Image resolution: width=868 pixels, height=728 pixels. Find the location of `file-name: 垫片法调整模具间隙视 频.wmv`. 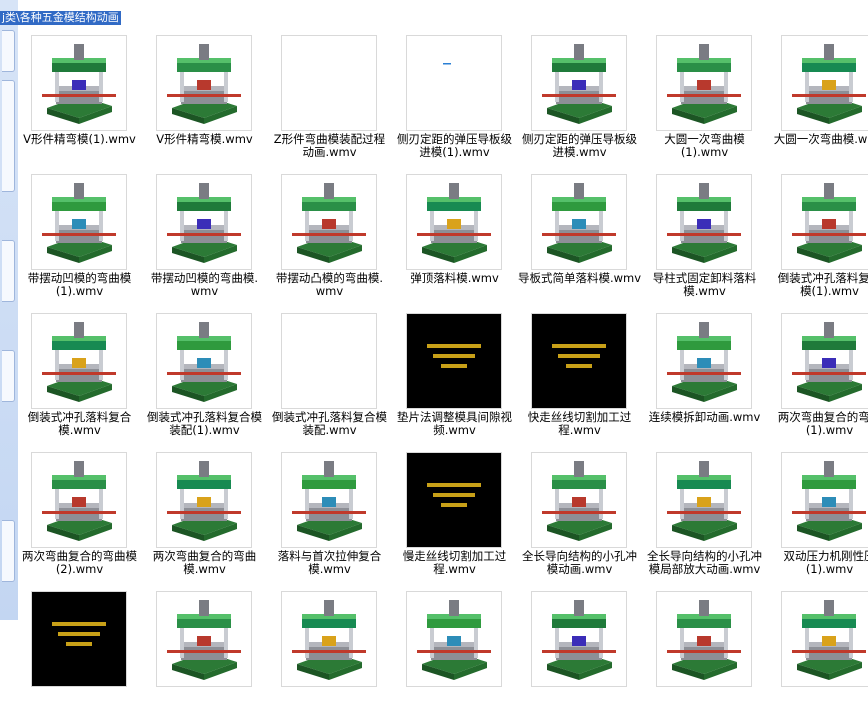

file-name: 垫片法调整模具间隙视 频.wmv is located at coordinates (454, 424).